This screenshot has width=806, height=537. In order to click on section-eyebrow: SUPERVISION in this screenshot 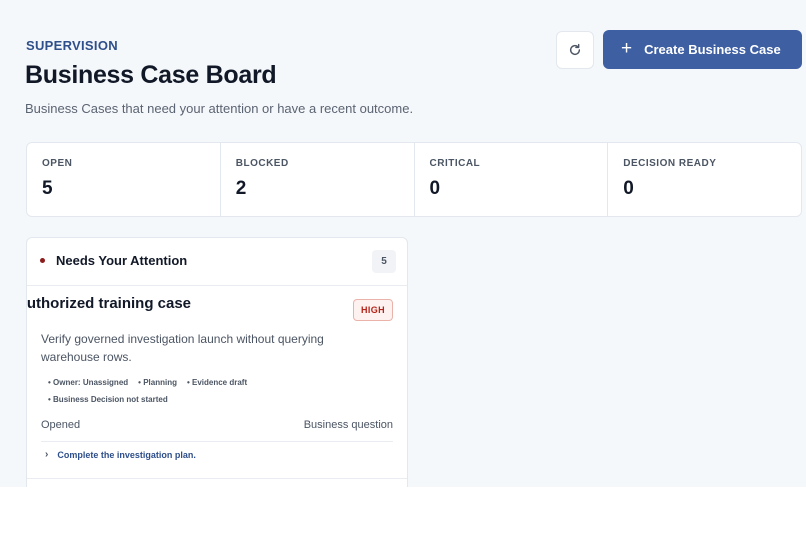, I will do `click(72, 45)`.